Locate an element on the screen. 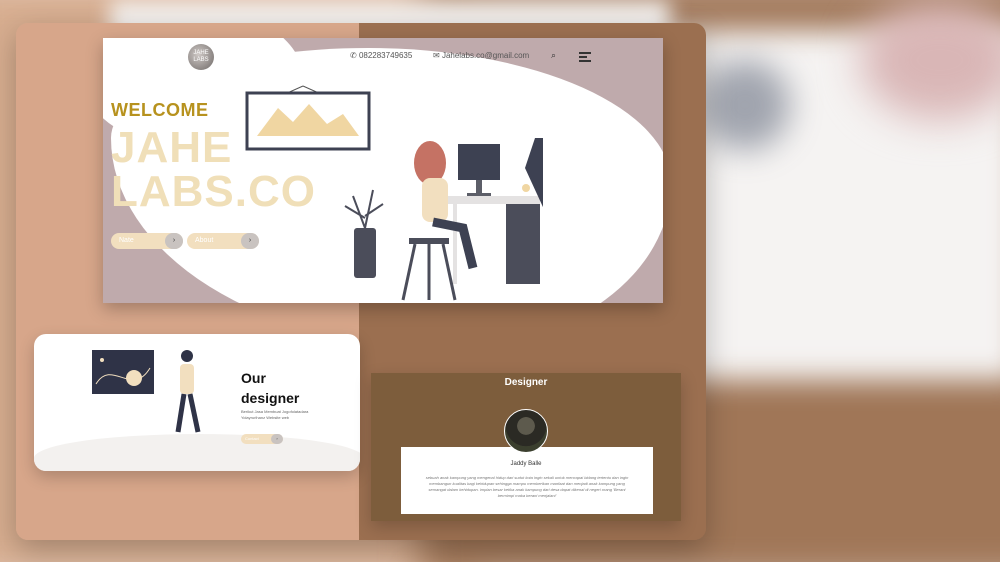  mail-icon: ✉ is located at coordinates (436, 55).